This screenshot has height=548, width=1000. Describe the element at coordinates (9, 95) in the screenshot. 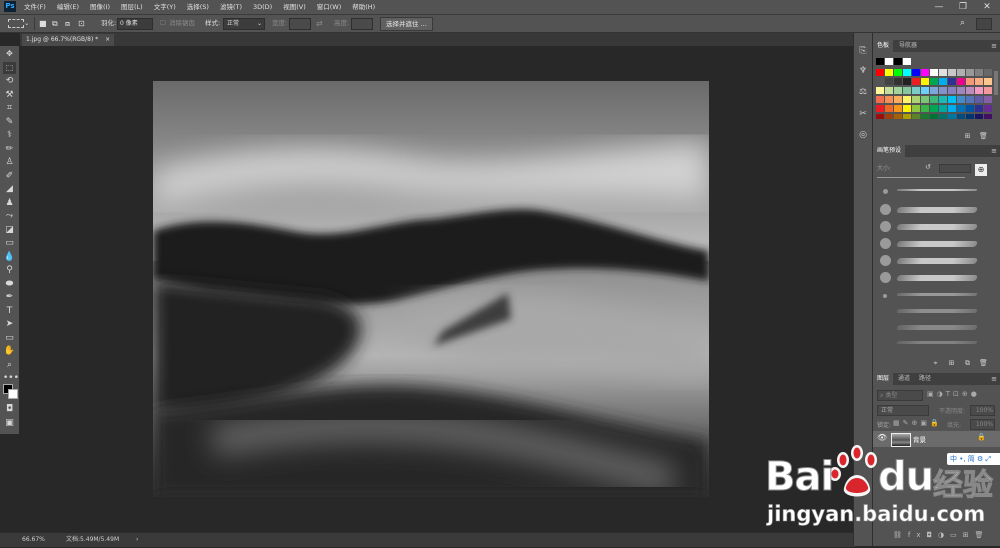

I see `magic-wand-icon: ⚒` at that location.